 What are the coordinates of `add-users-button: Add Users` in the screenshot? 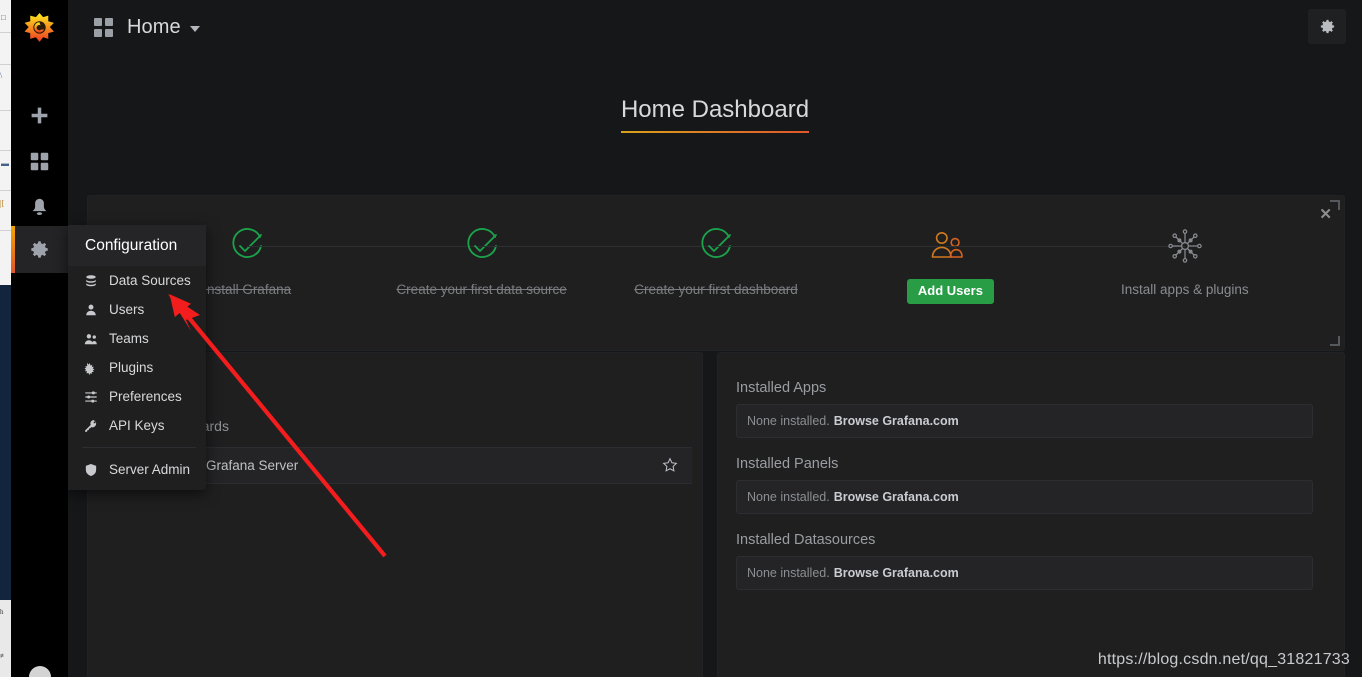 It's located at (950, 292).